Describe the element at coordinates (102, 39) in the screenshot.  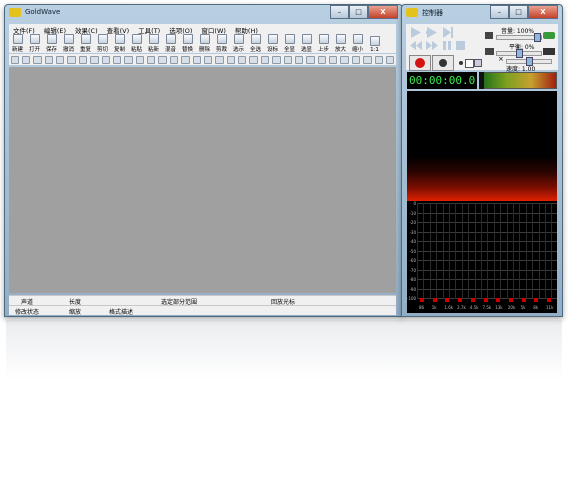
I see `cut-icon` at that location.